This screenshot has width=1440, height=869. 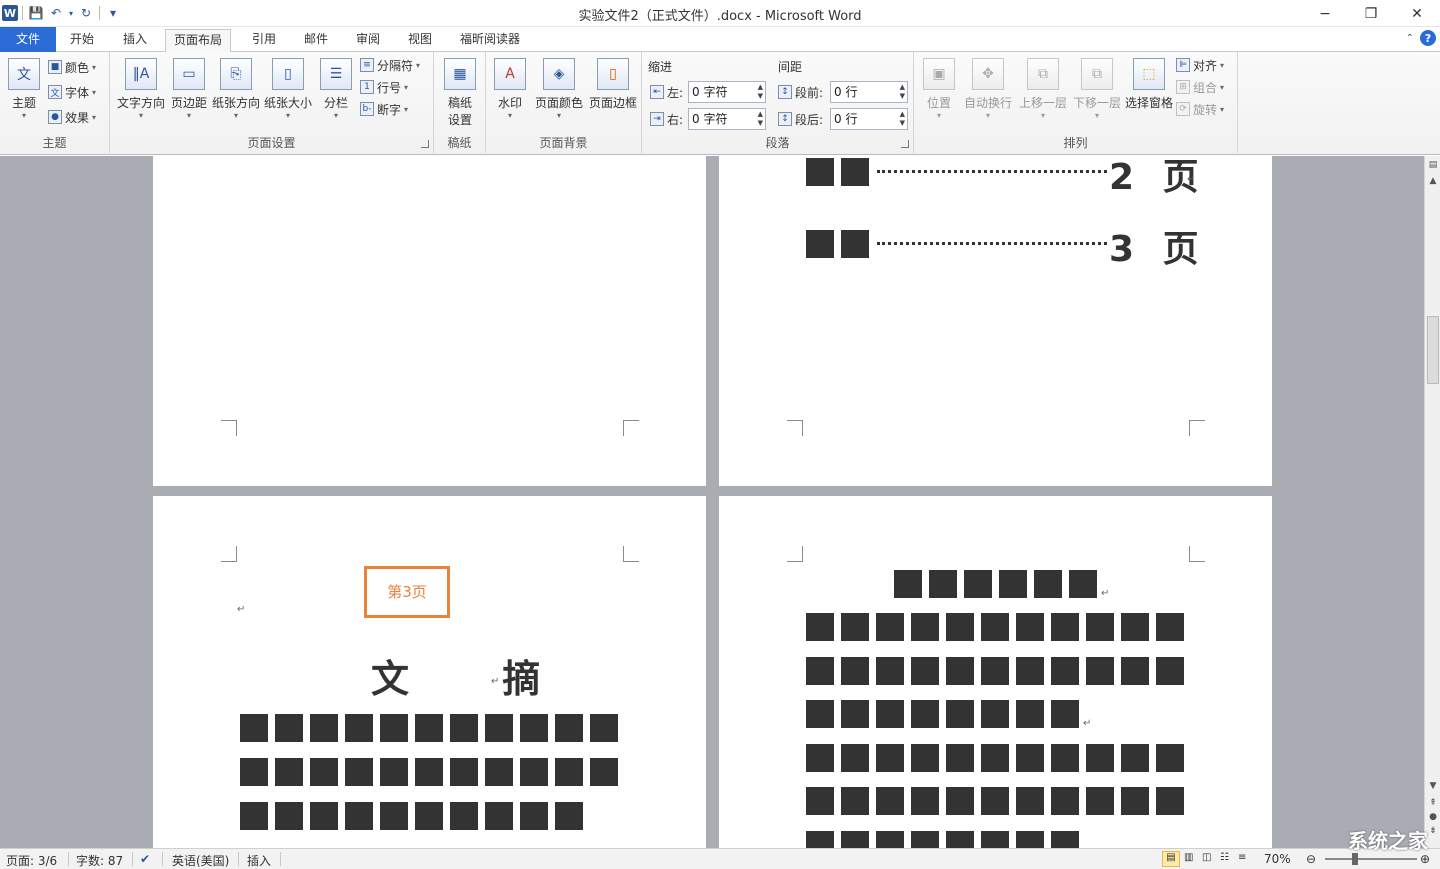 What do you see at coordinates (790, 67) in the screenshot?
I see `spacing-header: 间距` at bounding box center [790, 67].